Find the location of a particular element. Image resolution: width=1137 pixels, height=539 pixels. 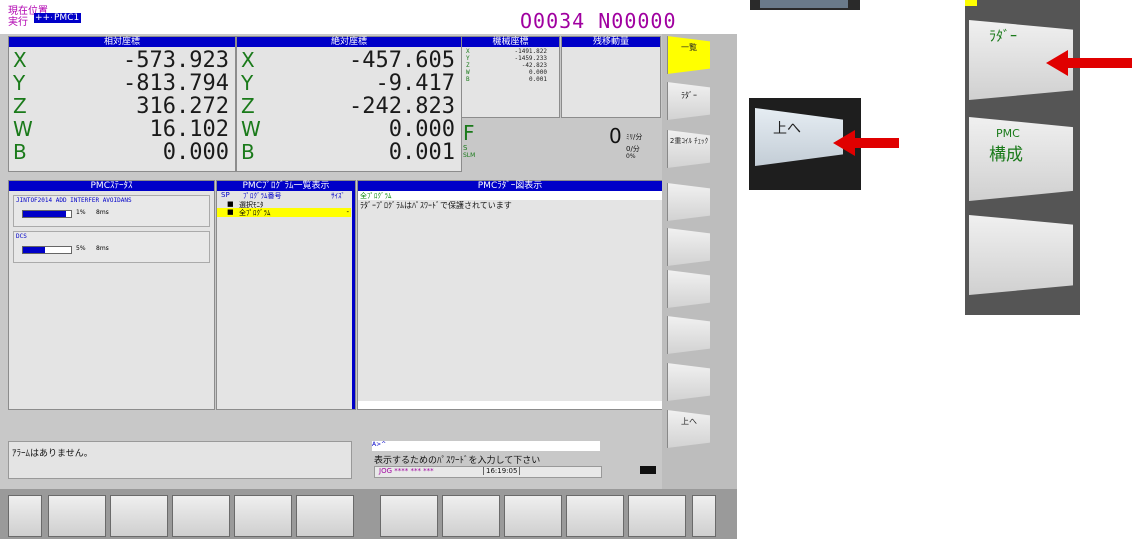

machine-title: 機械座標 is located at coordinates (510, 42).